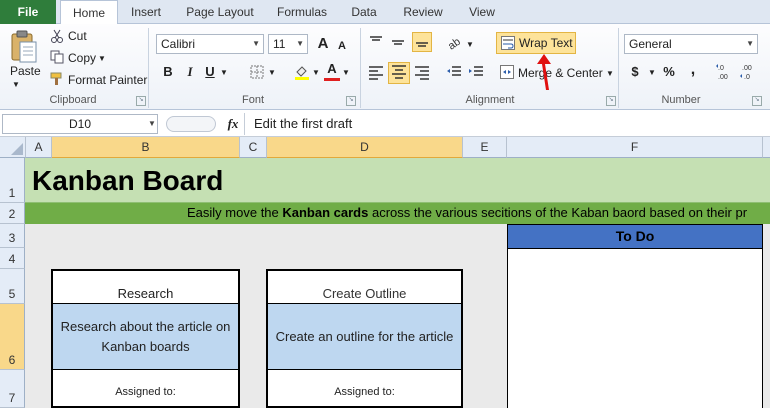 Image resolution: width=770 pixels, height=408 pixels. I want to click on divider, so click(364, 369).